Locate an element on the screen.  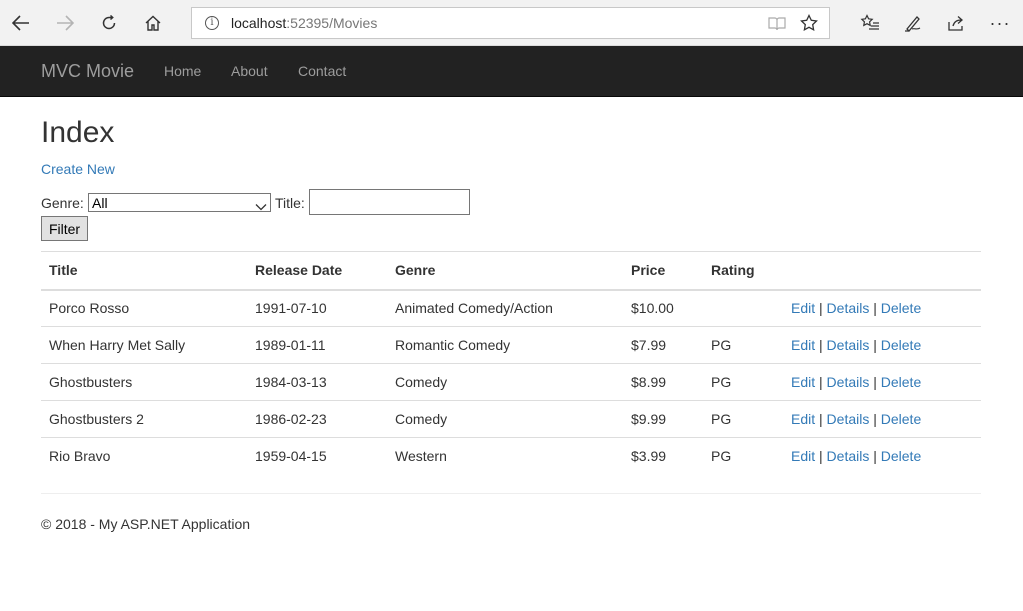
nav-link-about: About is located at coordinates (249, 71).